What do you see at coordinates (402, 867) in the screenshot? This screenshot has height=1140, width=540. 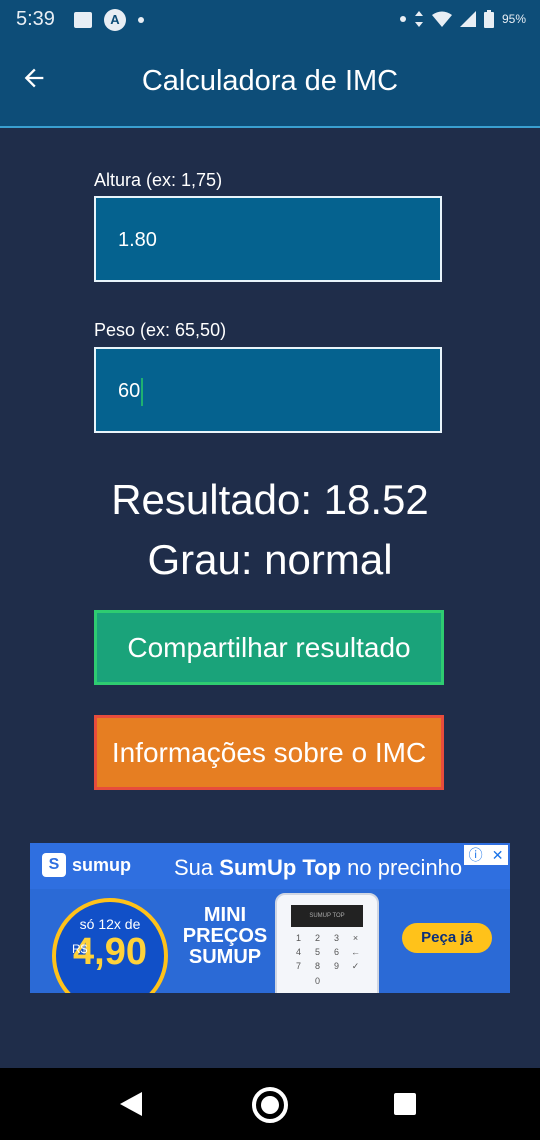 I see `ad-headline-suffix: no precinho` at bounding box center [402, 867].